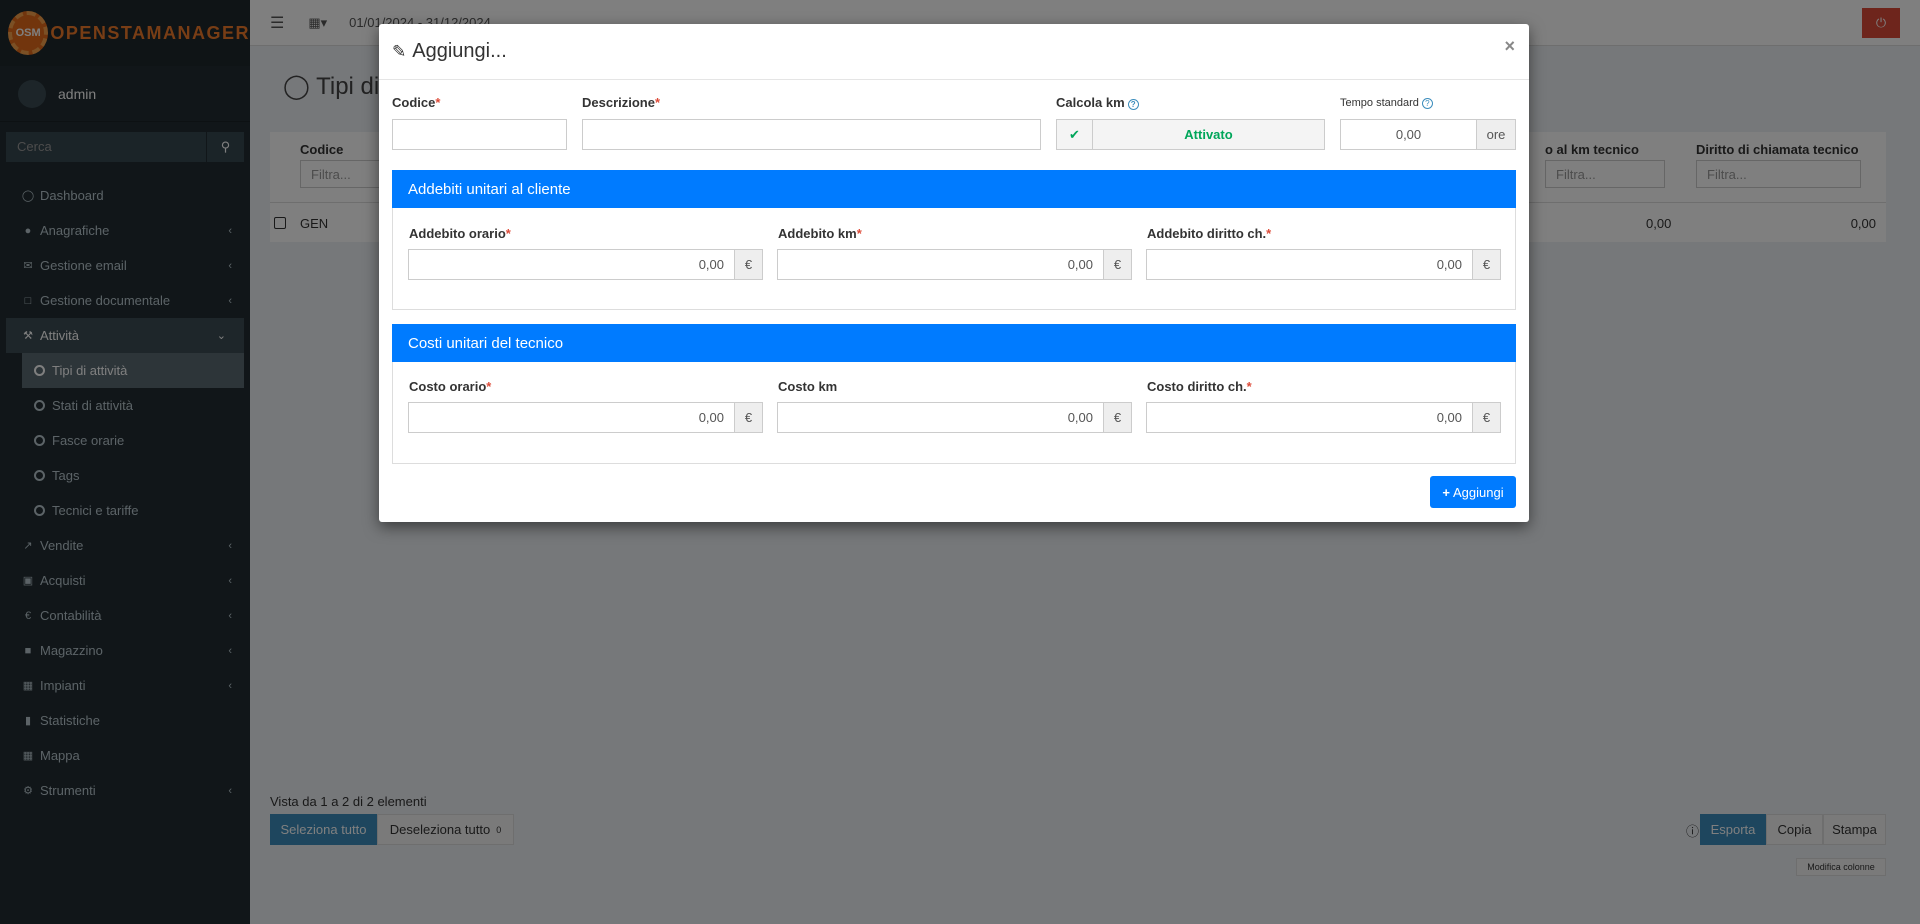 The width and height of the screenshot is (1920, 924). I want to click on costo-orario-label: Costo orario*, so click(450, 386).